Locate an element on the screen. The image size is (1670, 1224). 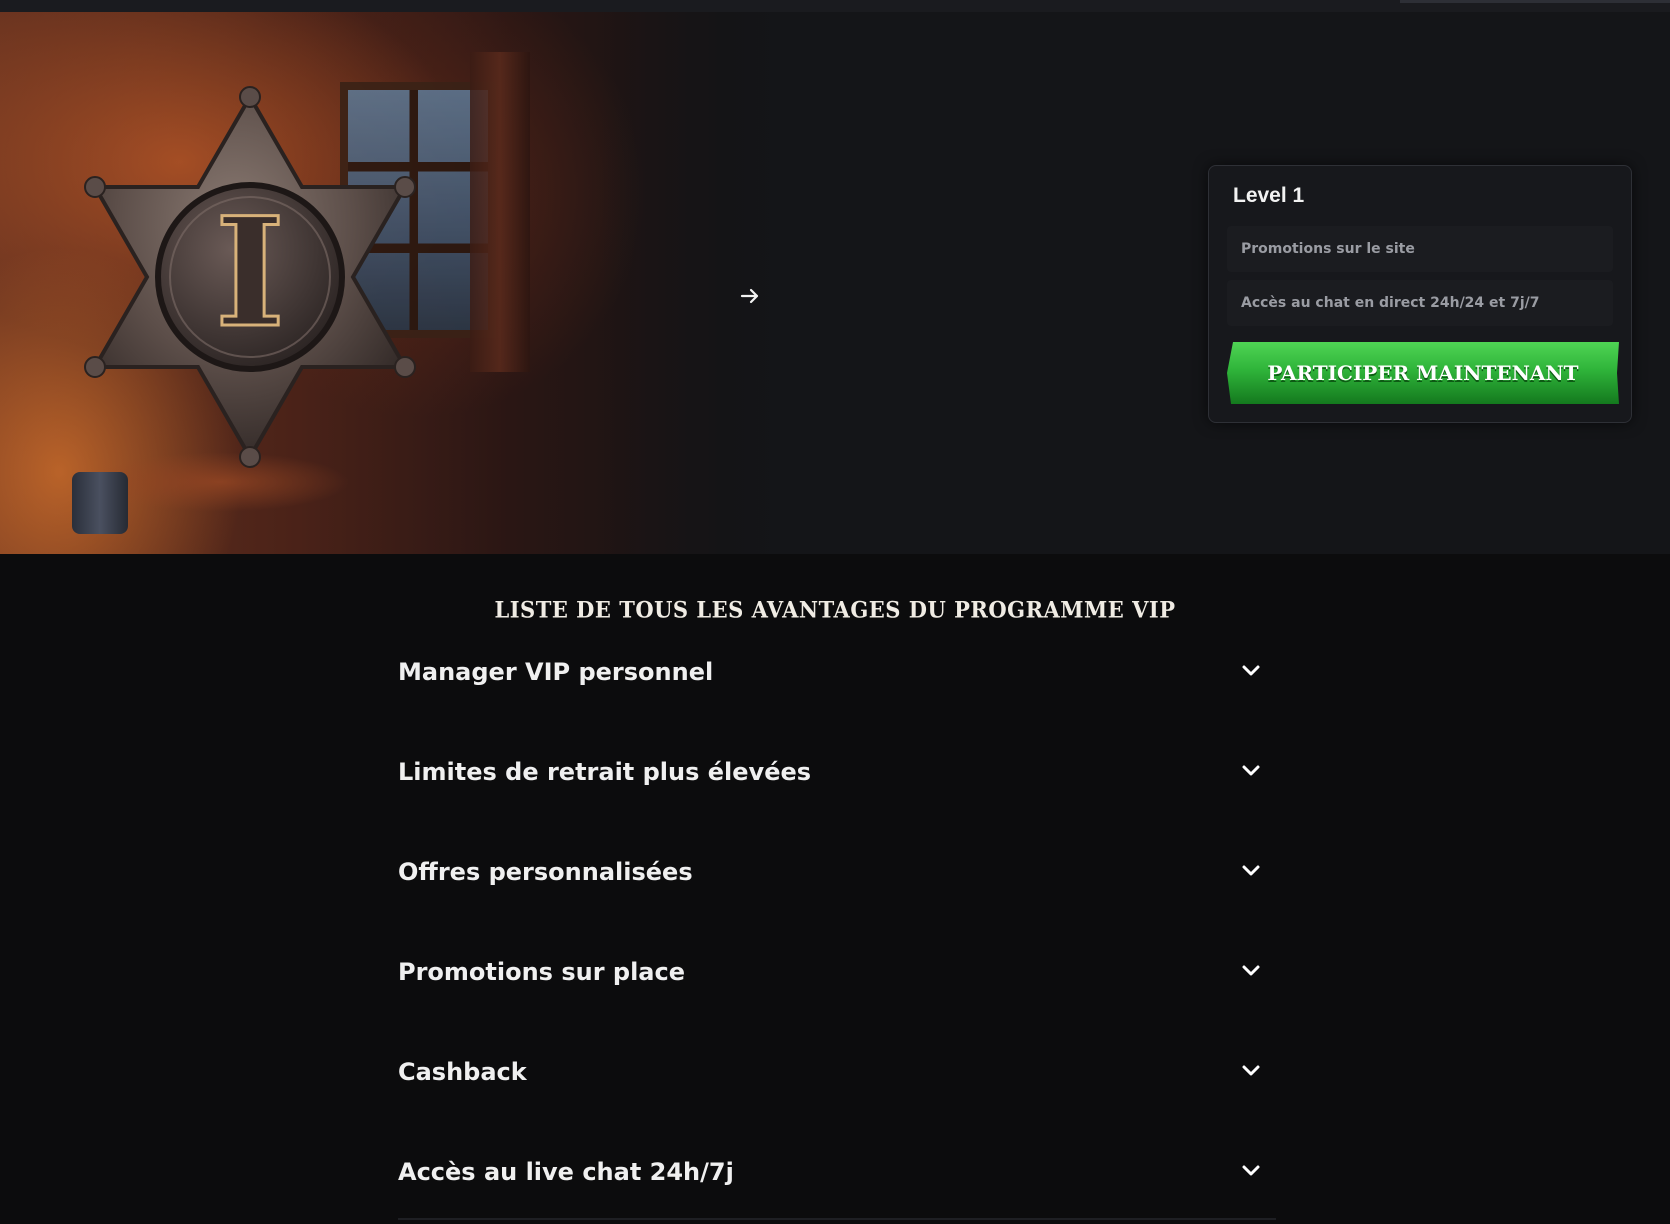
accordion-item-label: Limites de retrait plus élevées is located at coordinates (605, 772).